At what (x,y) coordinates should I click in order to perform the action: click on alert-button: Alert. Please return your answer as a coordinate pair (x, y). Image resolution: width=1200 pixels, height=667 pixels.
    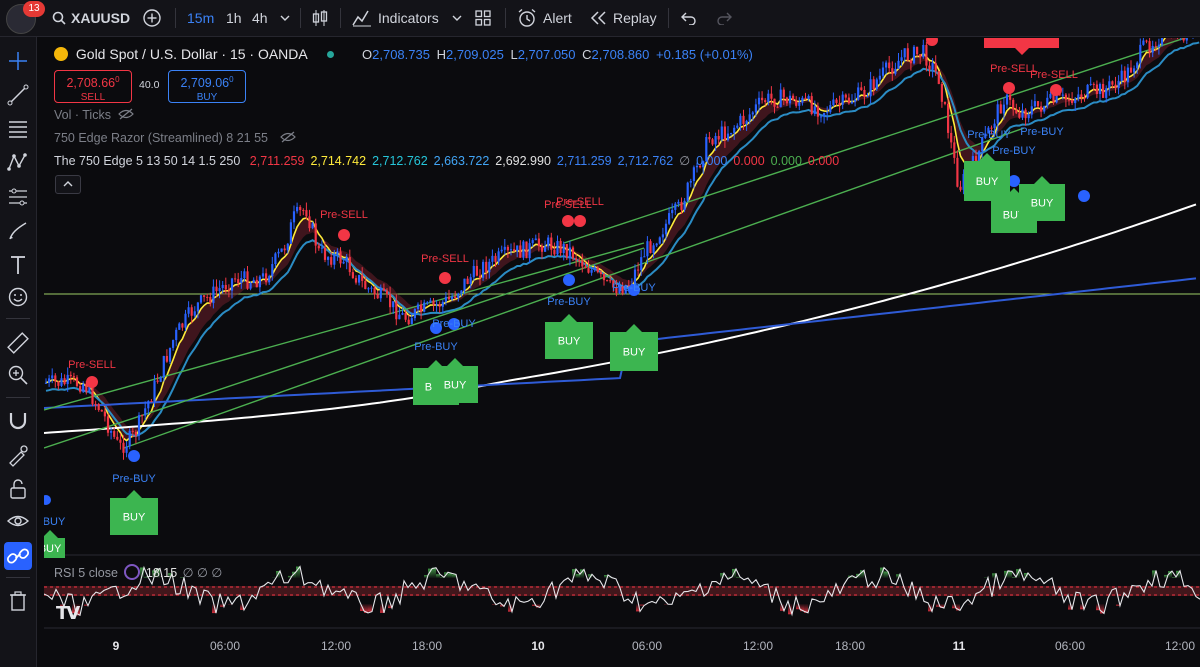
    Looking at the image, I should click on (544, 18).